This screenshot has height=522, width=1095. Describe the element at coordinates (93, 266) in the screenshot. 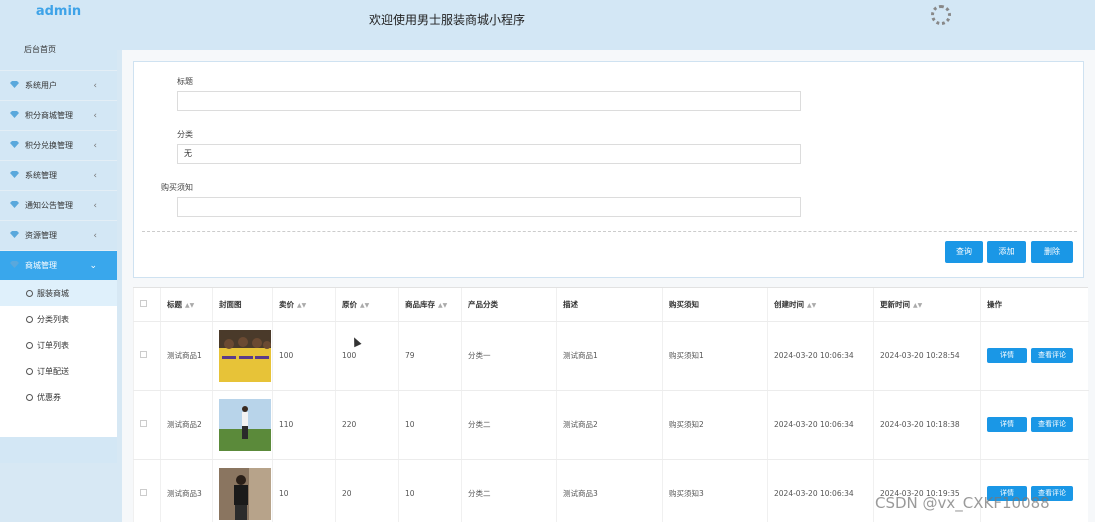

I see `chevron-down-icon: ⌄` at that location.